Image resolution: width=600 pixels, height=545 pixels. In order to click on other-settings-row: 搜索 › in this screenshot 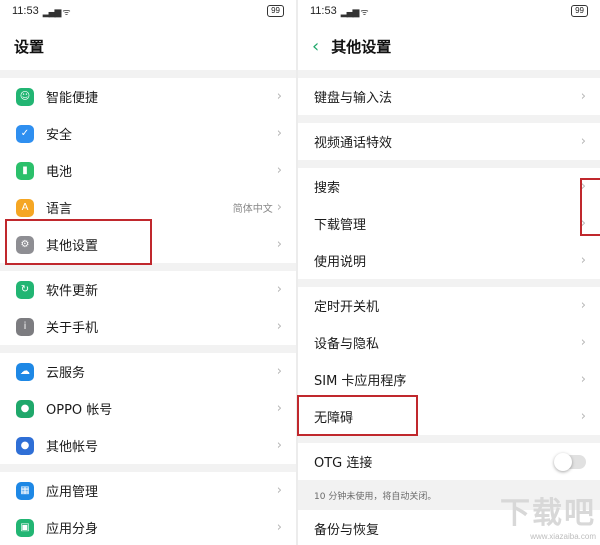, I will do `click(449, 186)`.